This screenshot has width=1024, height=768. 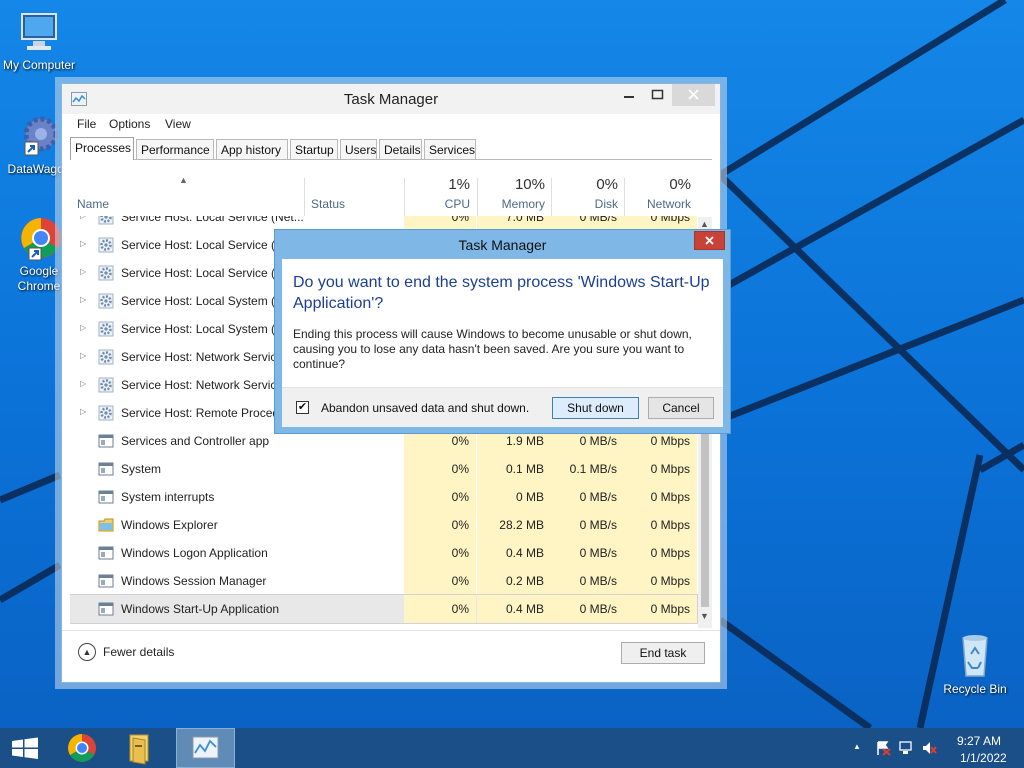 I want to click on desktop-icon-my-computer: My Computer, so click(x=39, y=40).